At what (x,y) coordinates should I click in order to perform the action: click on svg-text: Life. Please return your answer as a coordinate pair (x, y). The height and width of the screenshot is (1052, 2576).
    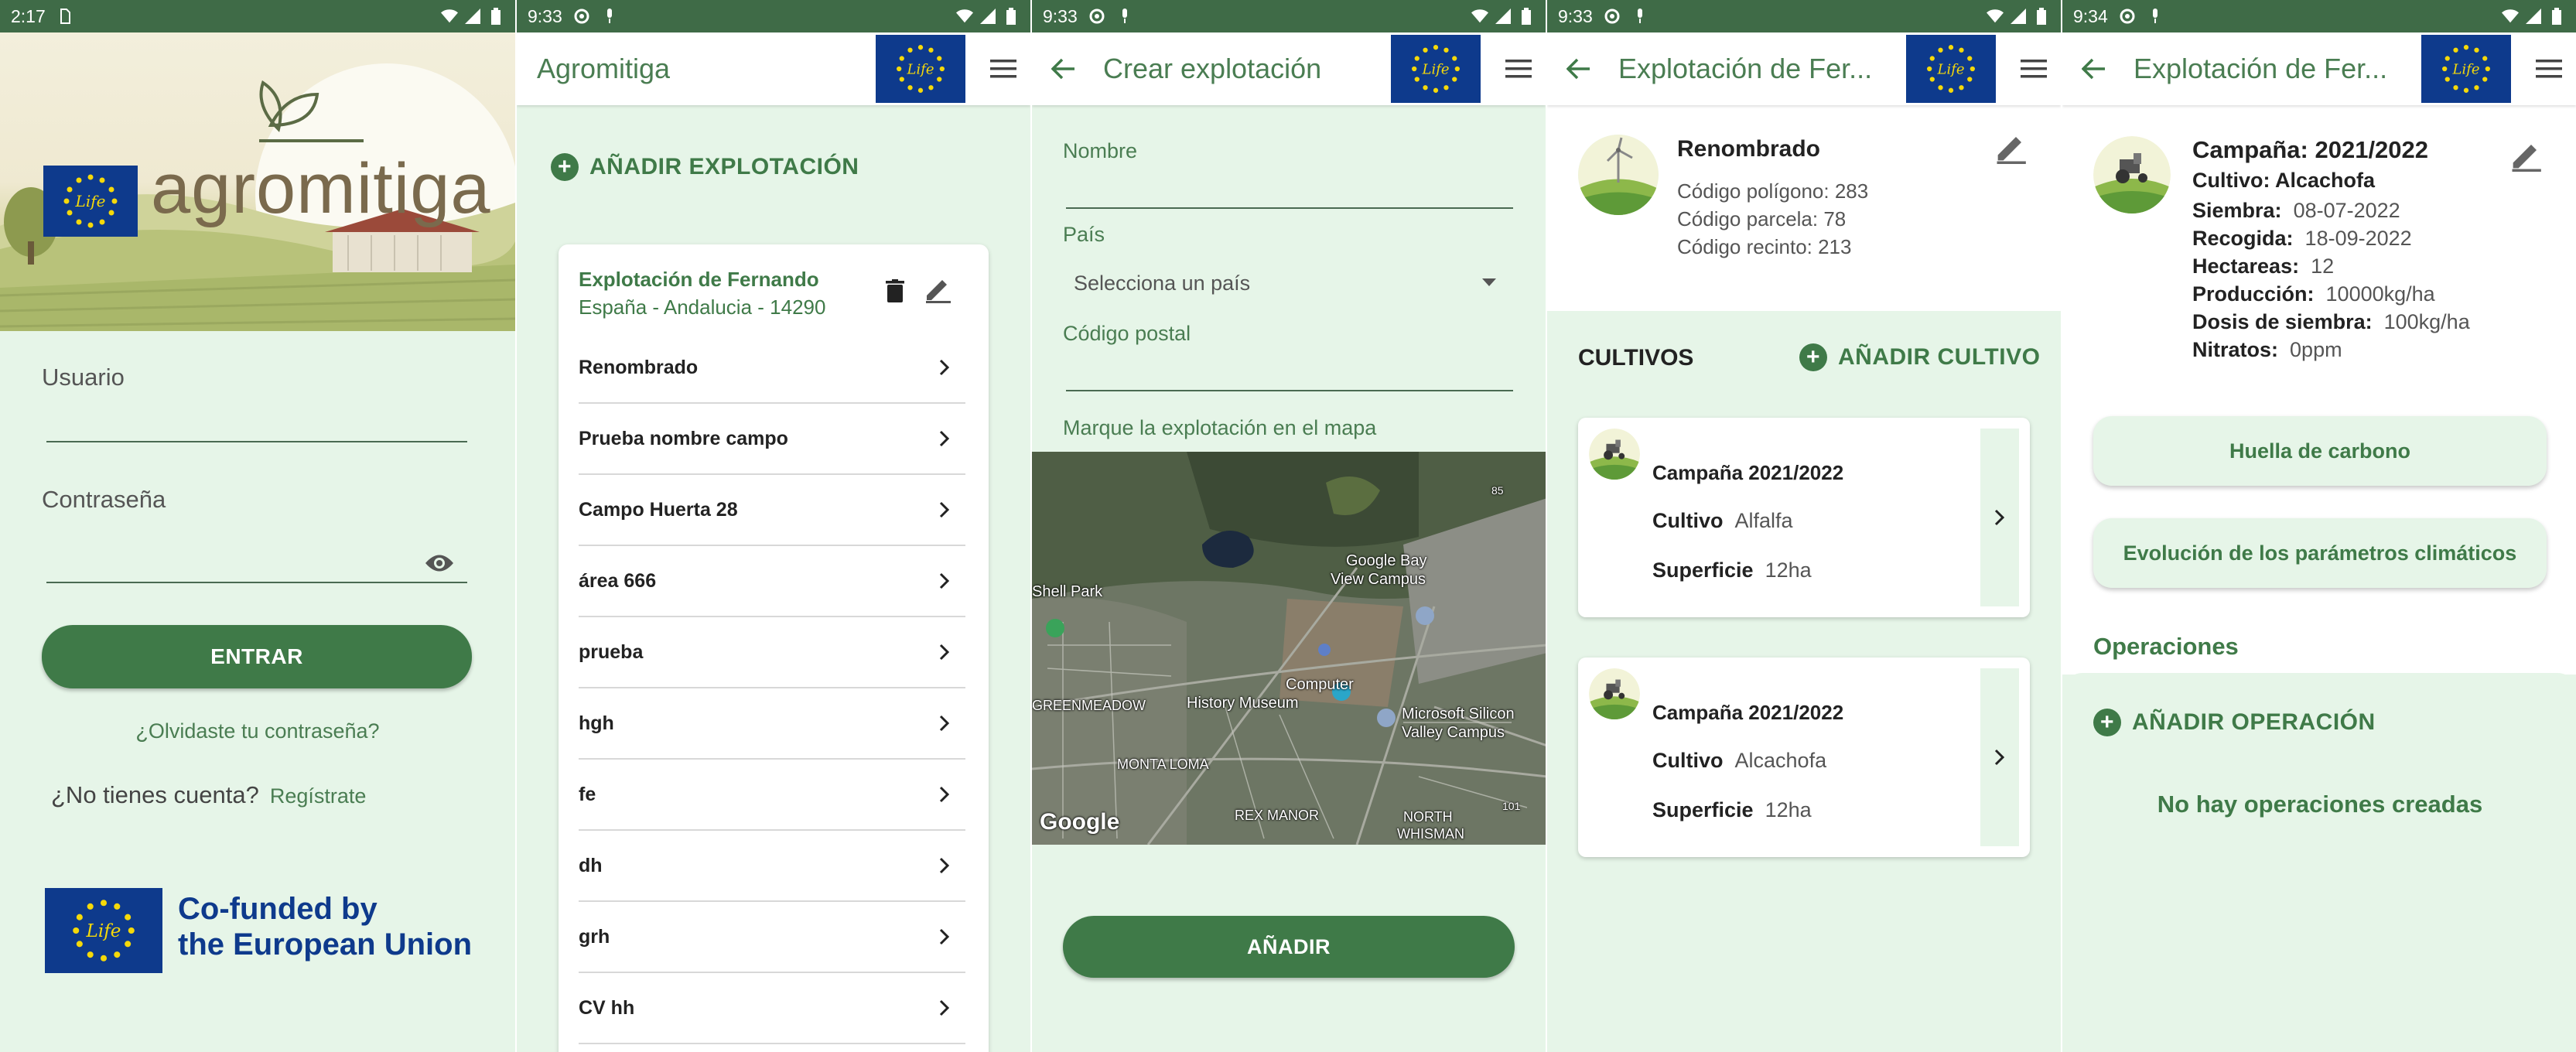
    Looking at the image, I should click on (103, 931).